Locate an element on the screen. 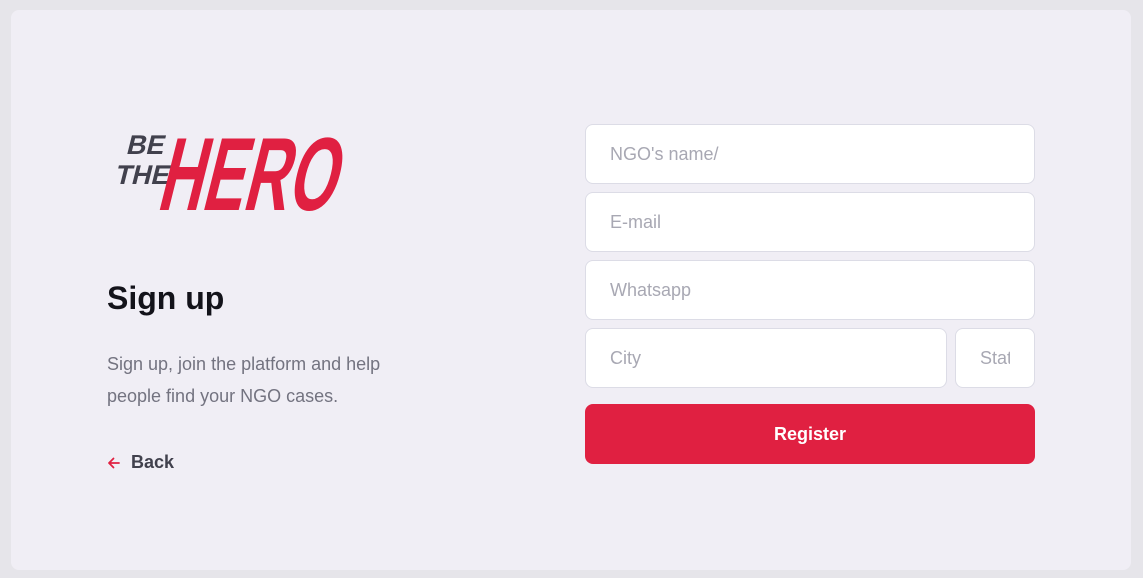  logo-hero-text: HERO is located at coordinates (253, 166).